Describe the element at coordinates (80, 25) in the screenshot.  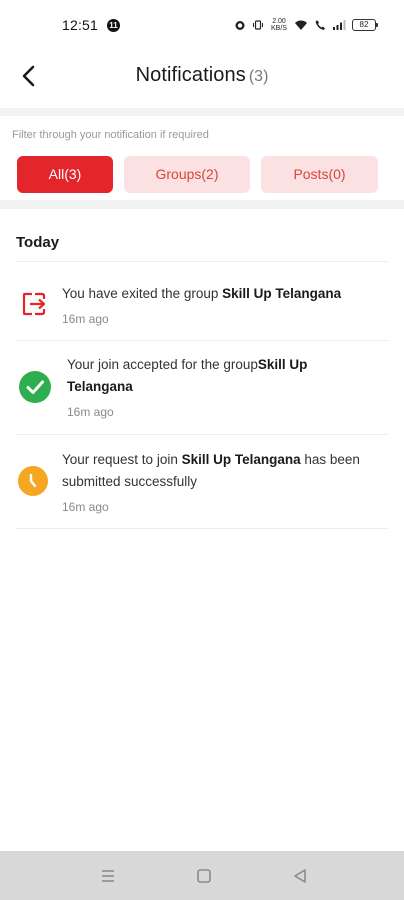
I see `status-time: 12:51` at that location.